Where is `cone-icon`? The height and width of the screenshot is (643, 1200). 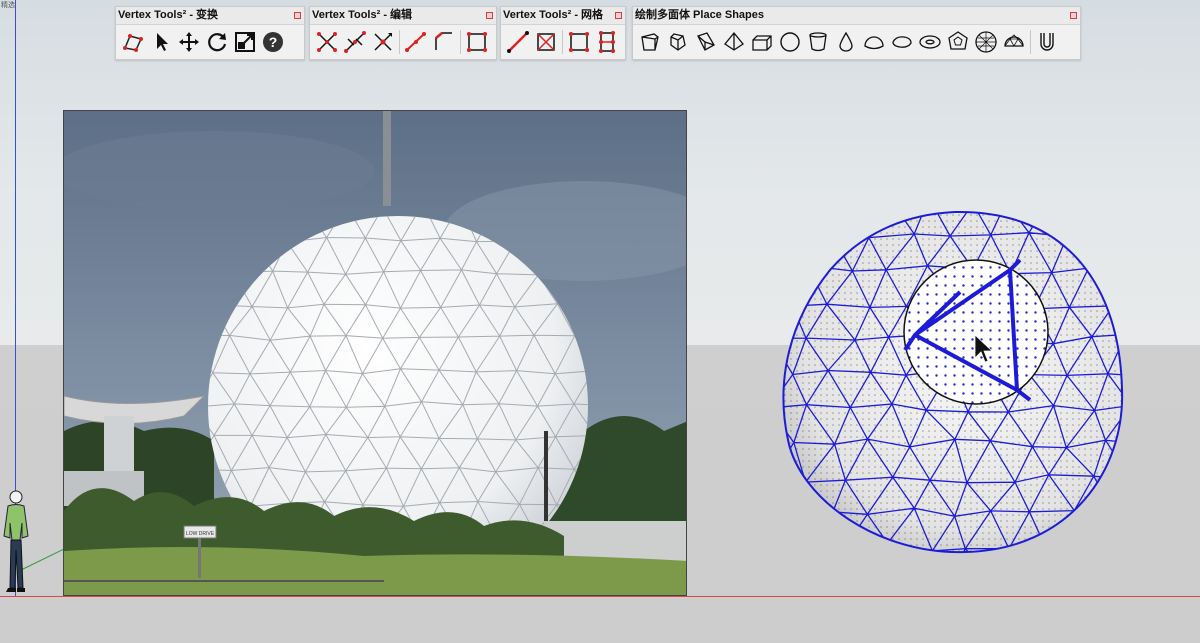
cone-icon is located at coordinates (818, 42).